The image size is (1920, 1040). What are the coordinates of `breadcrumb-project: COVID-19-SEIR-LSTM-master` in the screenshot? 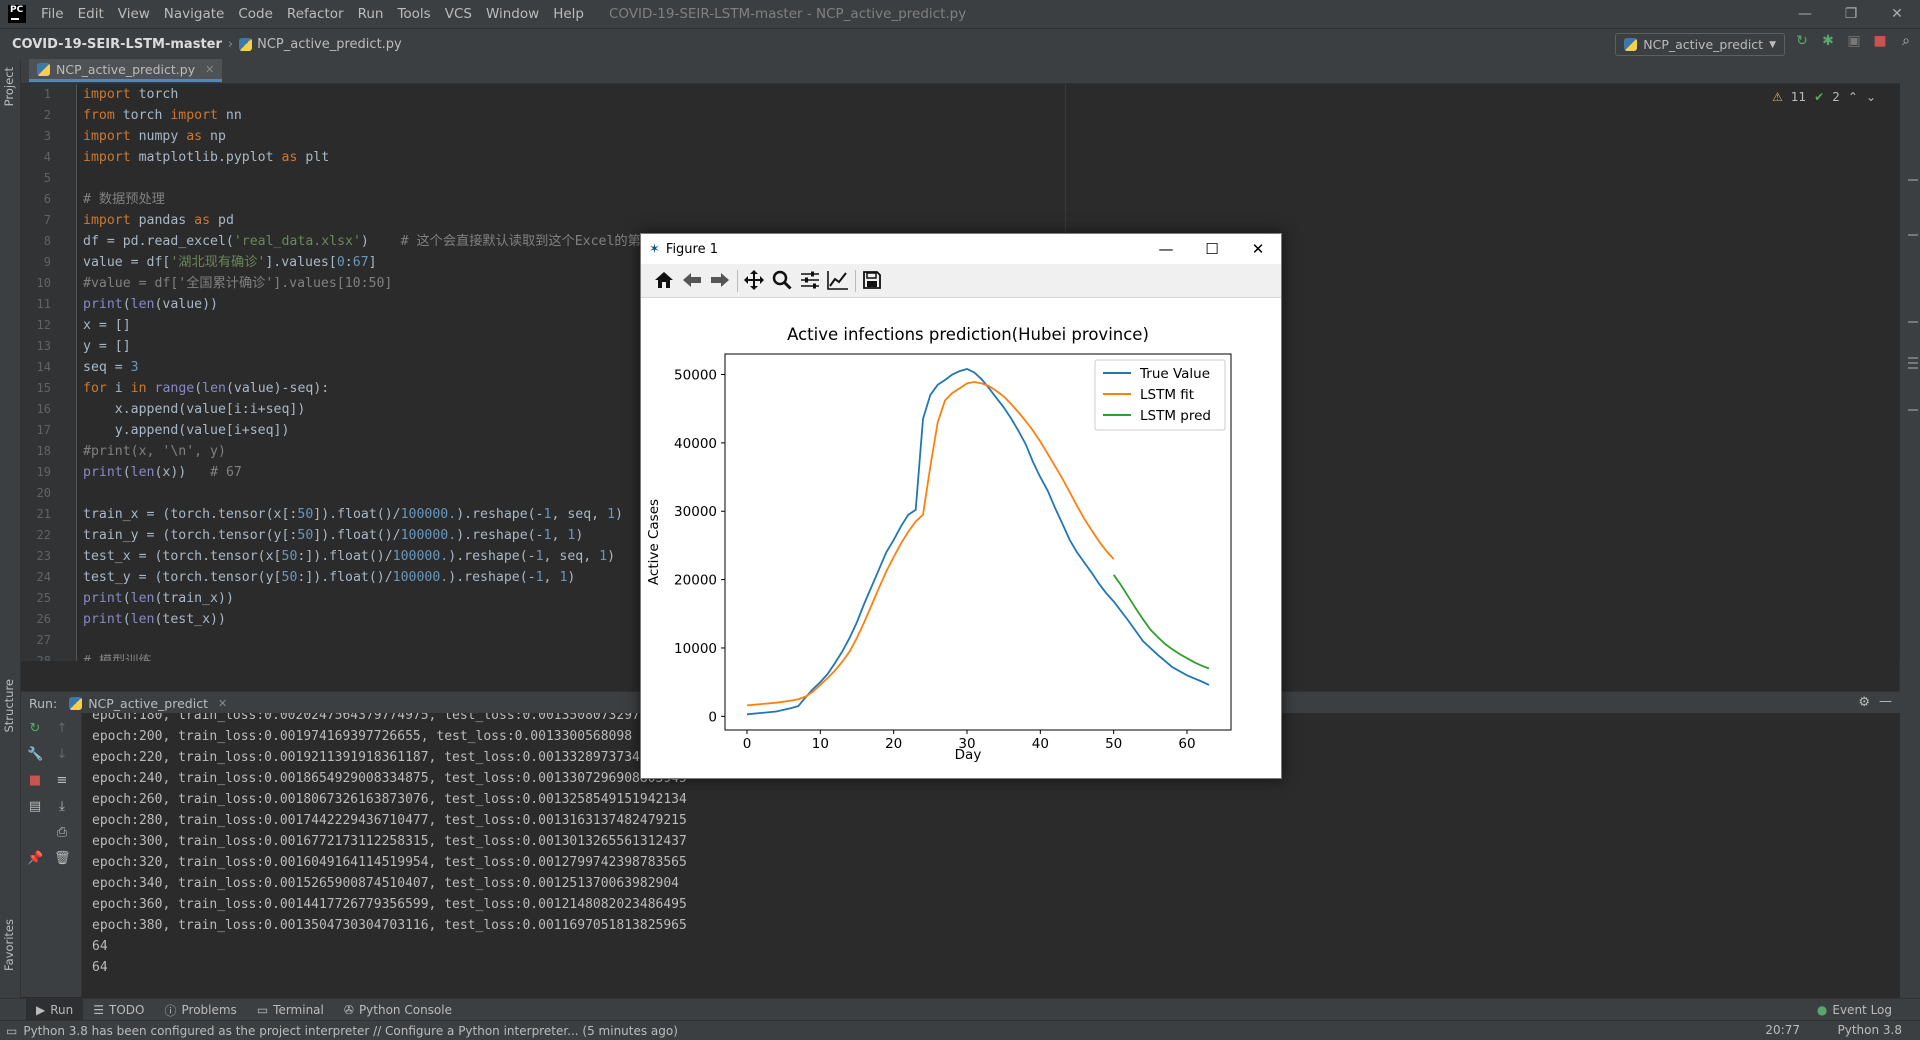 It's located at (117, 44).